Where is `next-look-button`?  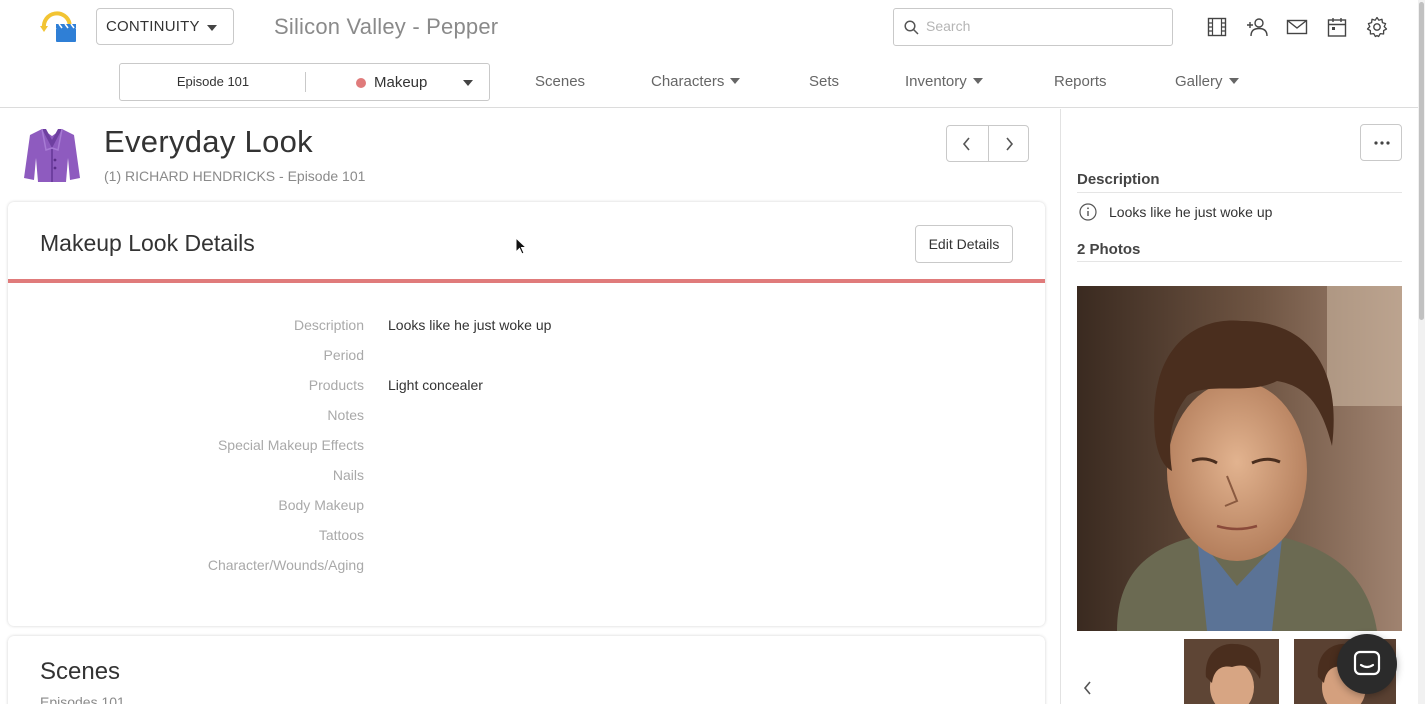 next-look-button is located at coordinates (1009, 143).